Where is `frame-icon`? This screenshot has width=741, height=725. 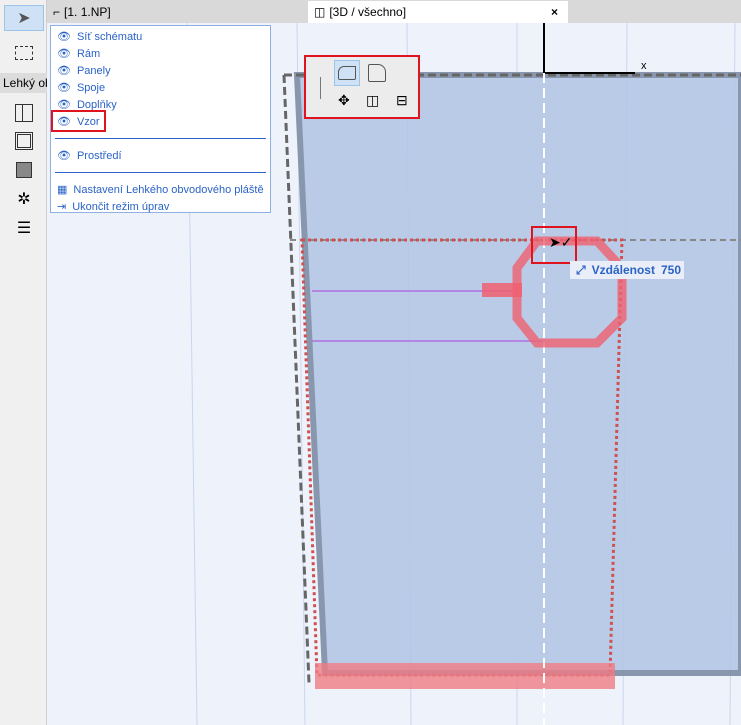 frame-icon is located at coordinates (24, 141).